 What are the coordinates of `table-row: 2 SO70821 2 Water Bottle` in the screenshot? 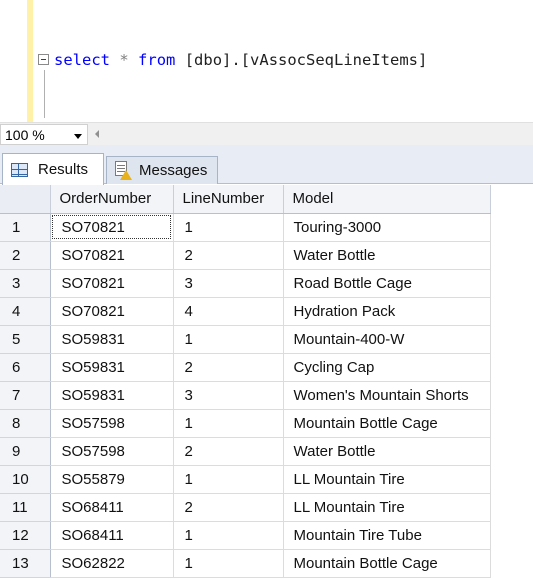 It's located at (245, 255).